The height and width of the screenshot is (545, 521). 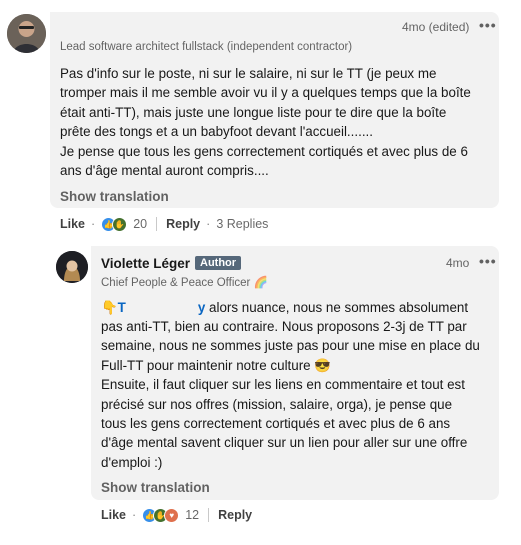 What do you see at coordinates (458, 263) in the screenshot?
I see `reply-time: 4mo` at bounding box center [458, 263].